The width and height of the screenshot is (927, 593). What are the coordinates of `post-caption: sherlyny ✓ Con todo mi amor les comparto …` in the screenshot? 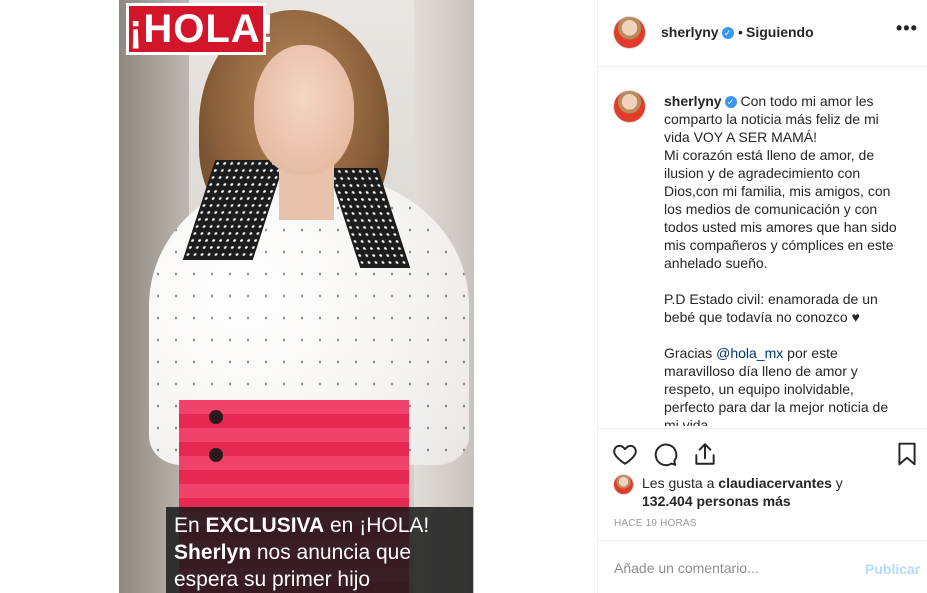 It's located at (784, 259).